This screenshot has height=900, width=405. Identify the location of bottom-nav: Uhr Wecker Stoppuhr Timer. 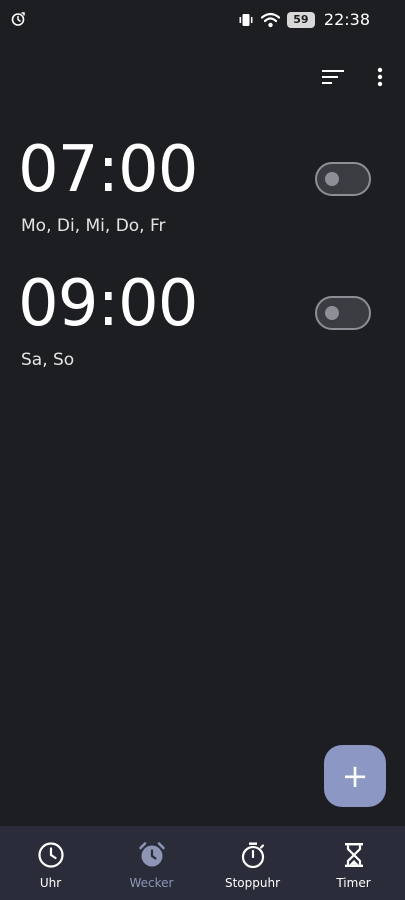
(202, 863).